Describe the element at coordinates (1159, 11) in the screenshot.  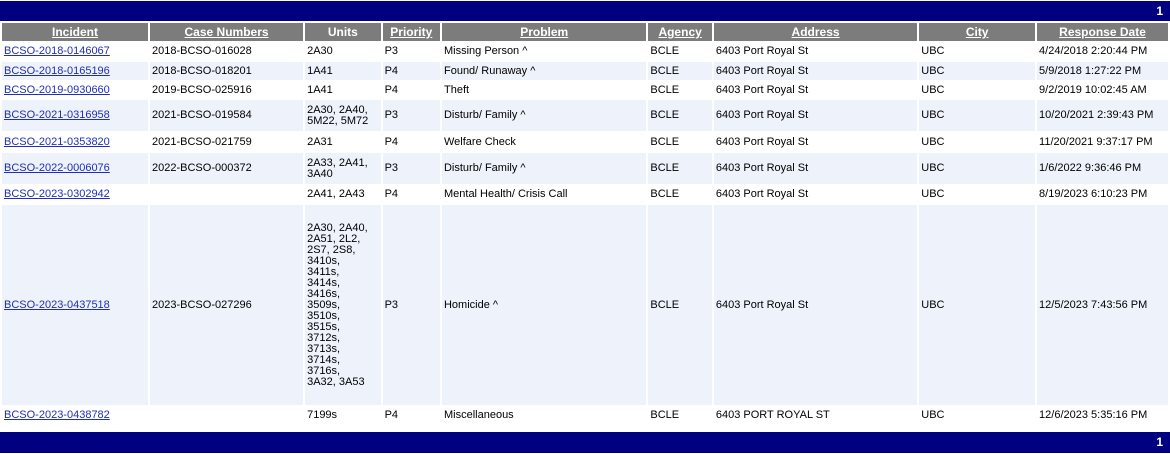
I see `pager-top-page-number: 1` at that location.